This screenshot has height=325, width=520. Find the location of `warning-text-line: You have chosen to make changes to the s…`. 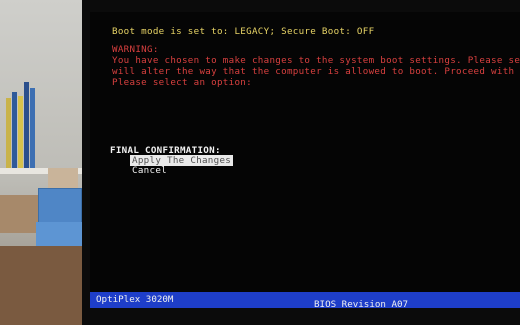

warning-text-line: You have chosen to make changes to the s… is located at coordinates (316, 60).